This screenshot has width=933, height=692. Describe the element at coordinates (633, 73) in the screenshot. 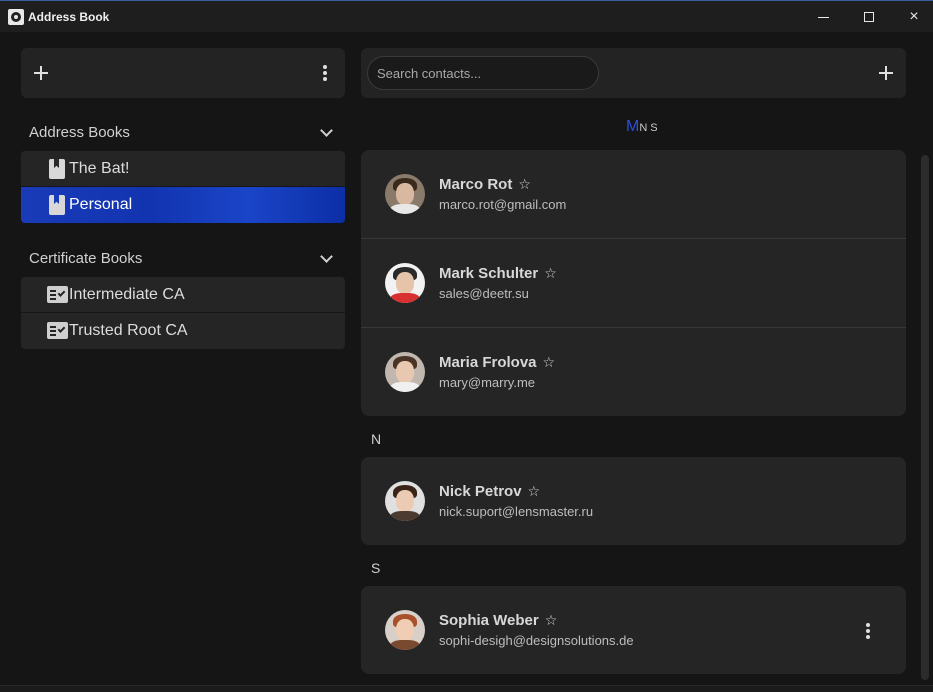

I see `contacts-toolbar` at that location.